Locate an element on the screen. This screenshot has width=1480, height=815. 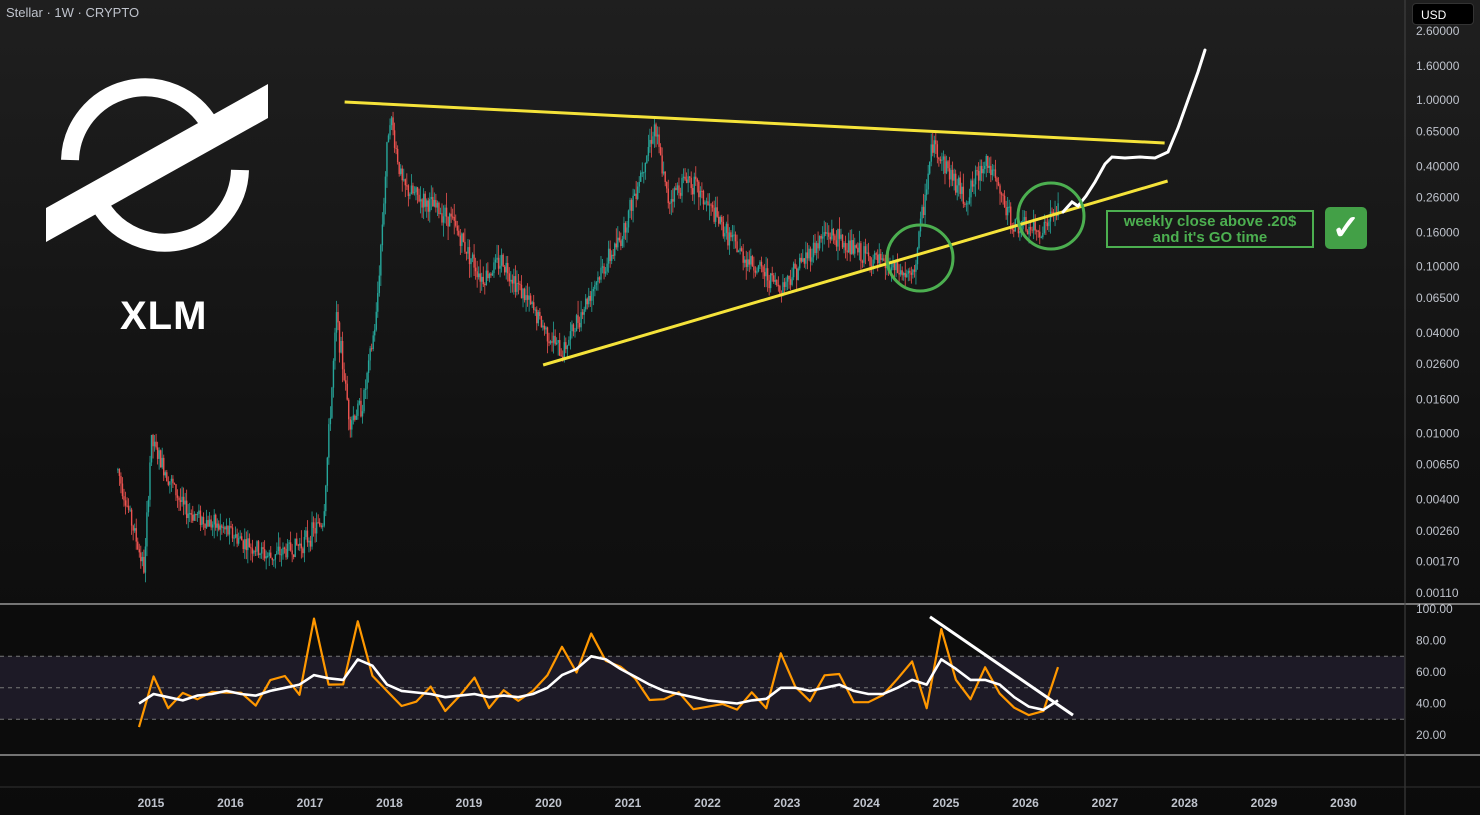
currency-selector: USD is located at coordinates (1443, 14).